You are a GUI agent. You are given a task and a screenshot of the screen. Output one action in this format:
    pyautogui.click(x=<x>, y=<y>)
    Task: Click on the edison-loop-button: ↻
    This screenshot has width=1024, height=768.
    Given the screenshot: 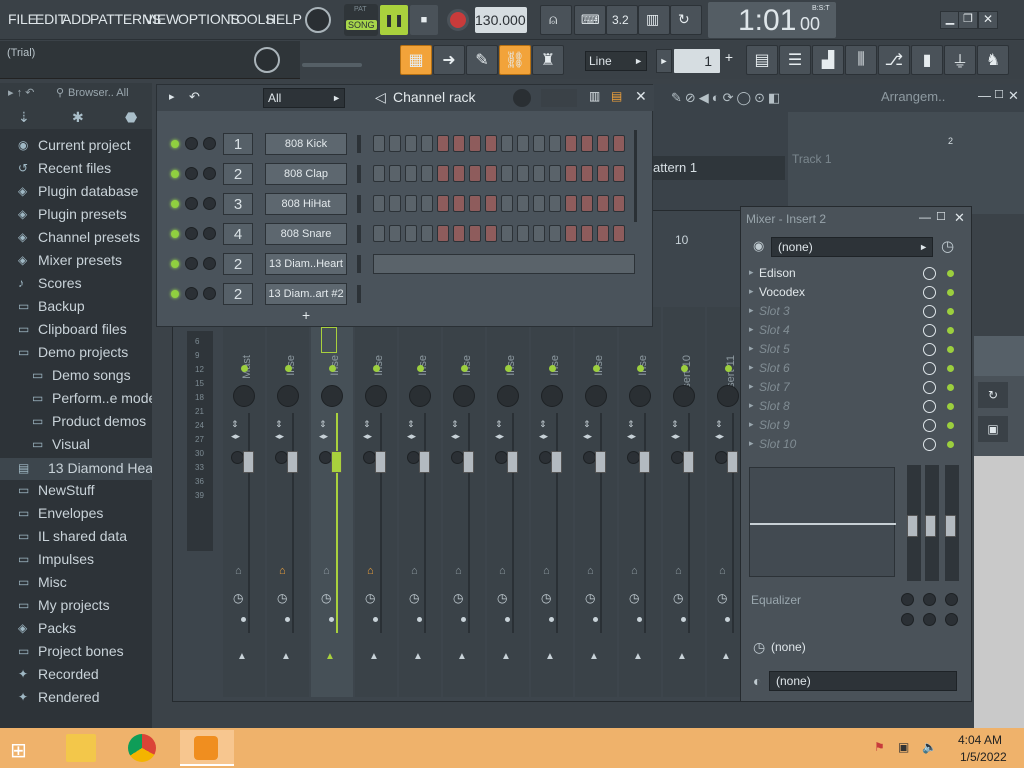 What is the action you would take?
    pyautogui.click(x=993, y=395)
    